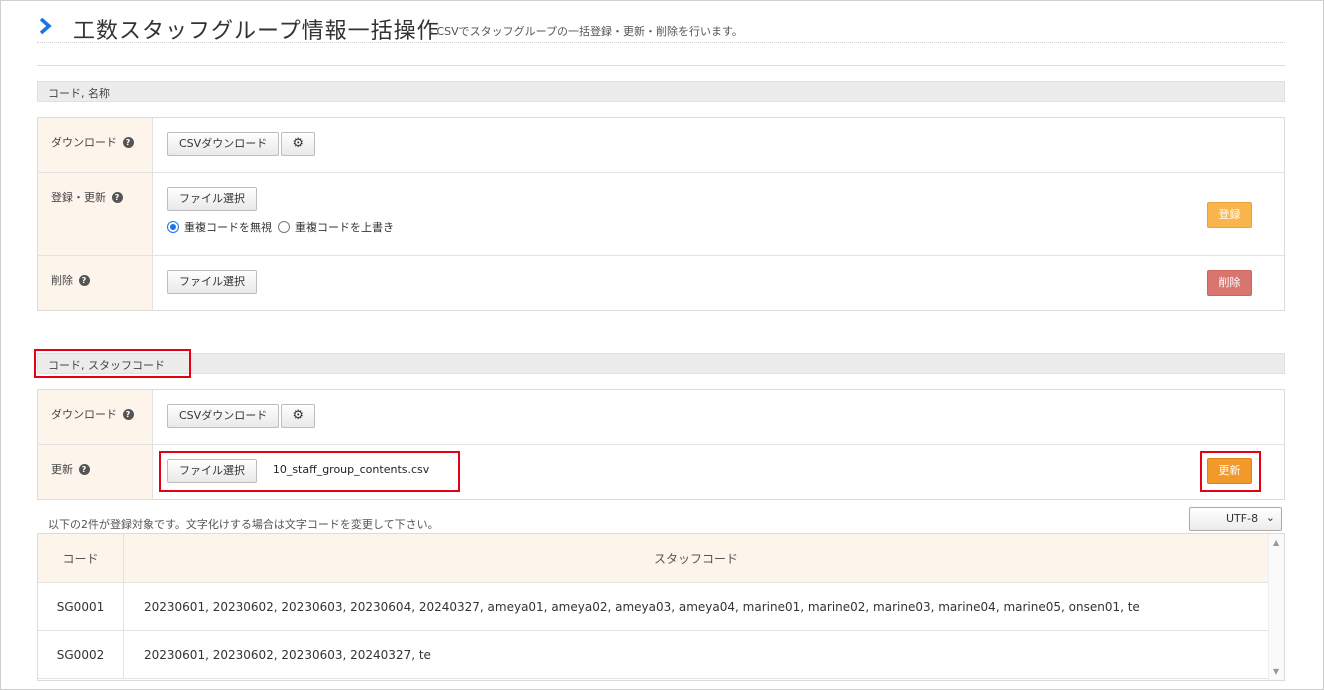 The image size is (1324, 690). Describe the element at coordinates (1229, 283) in the screenshot. I see `delete-button: 削除` at that location.